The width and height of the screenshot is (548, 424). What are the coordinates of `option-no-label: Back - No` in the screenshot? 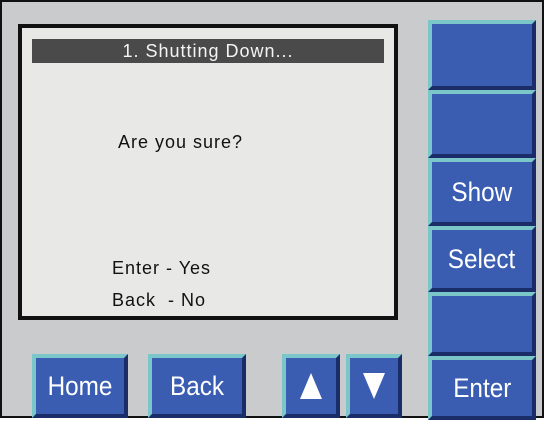 It's located at (159, 300).